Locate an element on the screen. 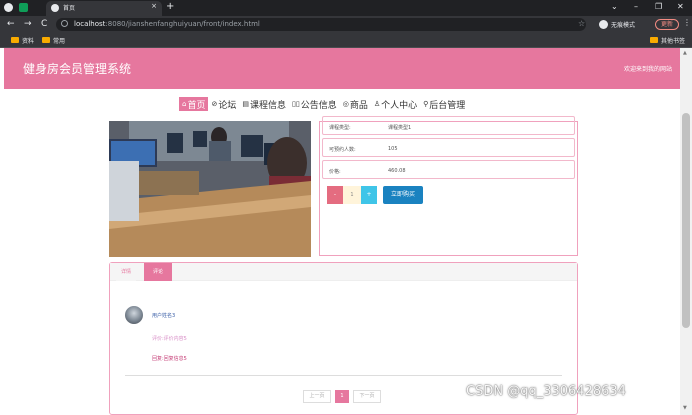 The image size is (692, 415). bookmarks-bar: 资料 常用 其他书签 is located at coordinates (346, 40).